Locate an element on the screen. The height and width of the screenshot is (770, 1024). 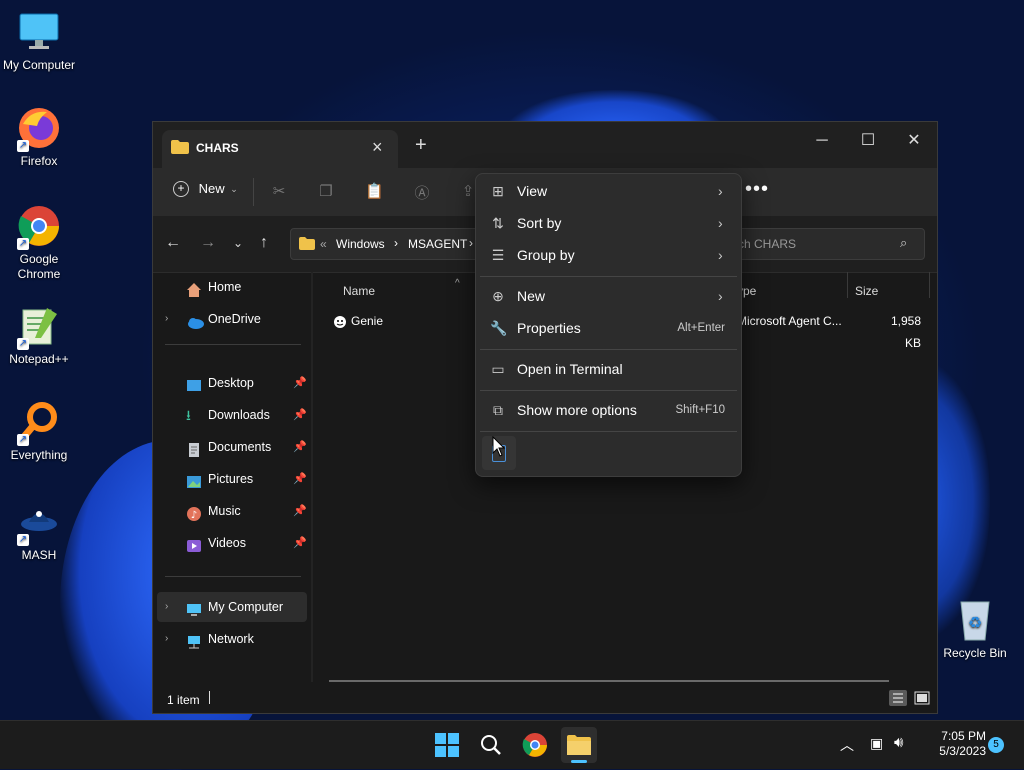
nav-item-home: Home is located at coordinates (232, 287).